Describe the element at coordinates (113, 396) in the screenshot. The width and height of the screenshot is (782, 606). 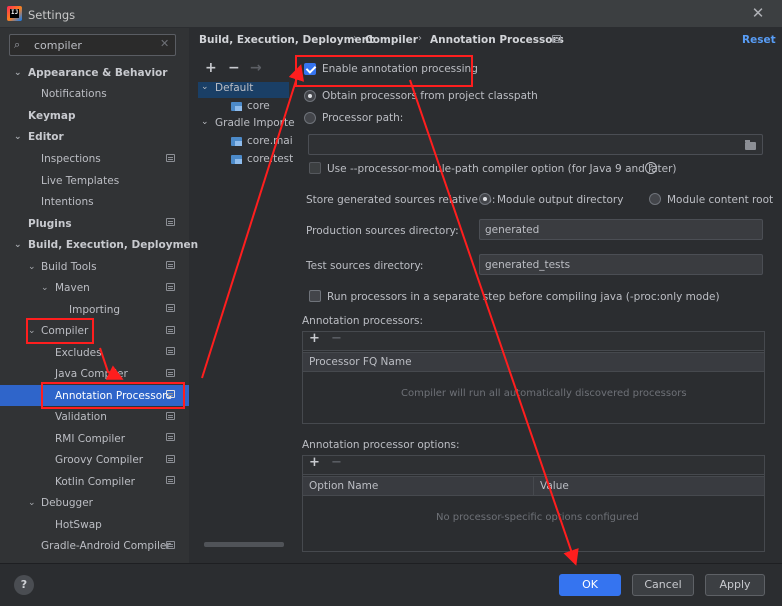
I see `sidebar-item-annotation-processors: Annotation Processors` at that location.